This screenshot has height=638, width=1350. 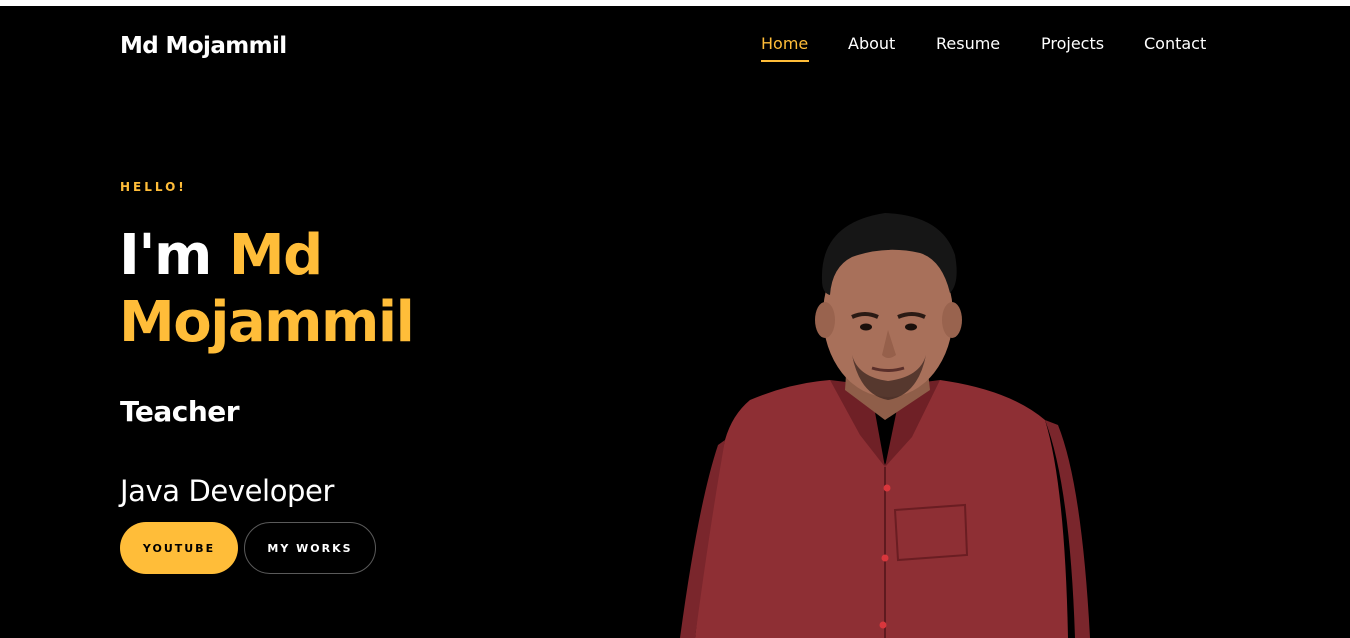 I want to click on youtube-button: YOUTUBE, so click(x=179, y=548).